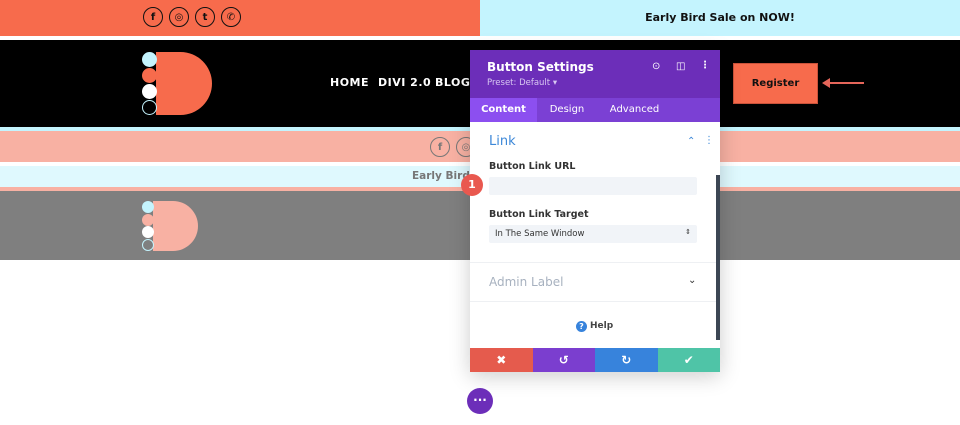  What do you see at coordinates (452, 82) in the screenshot?
I see `nav-blog: BLOG` at bounding box center [452, 82].